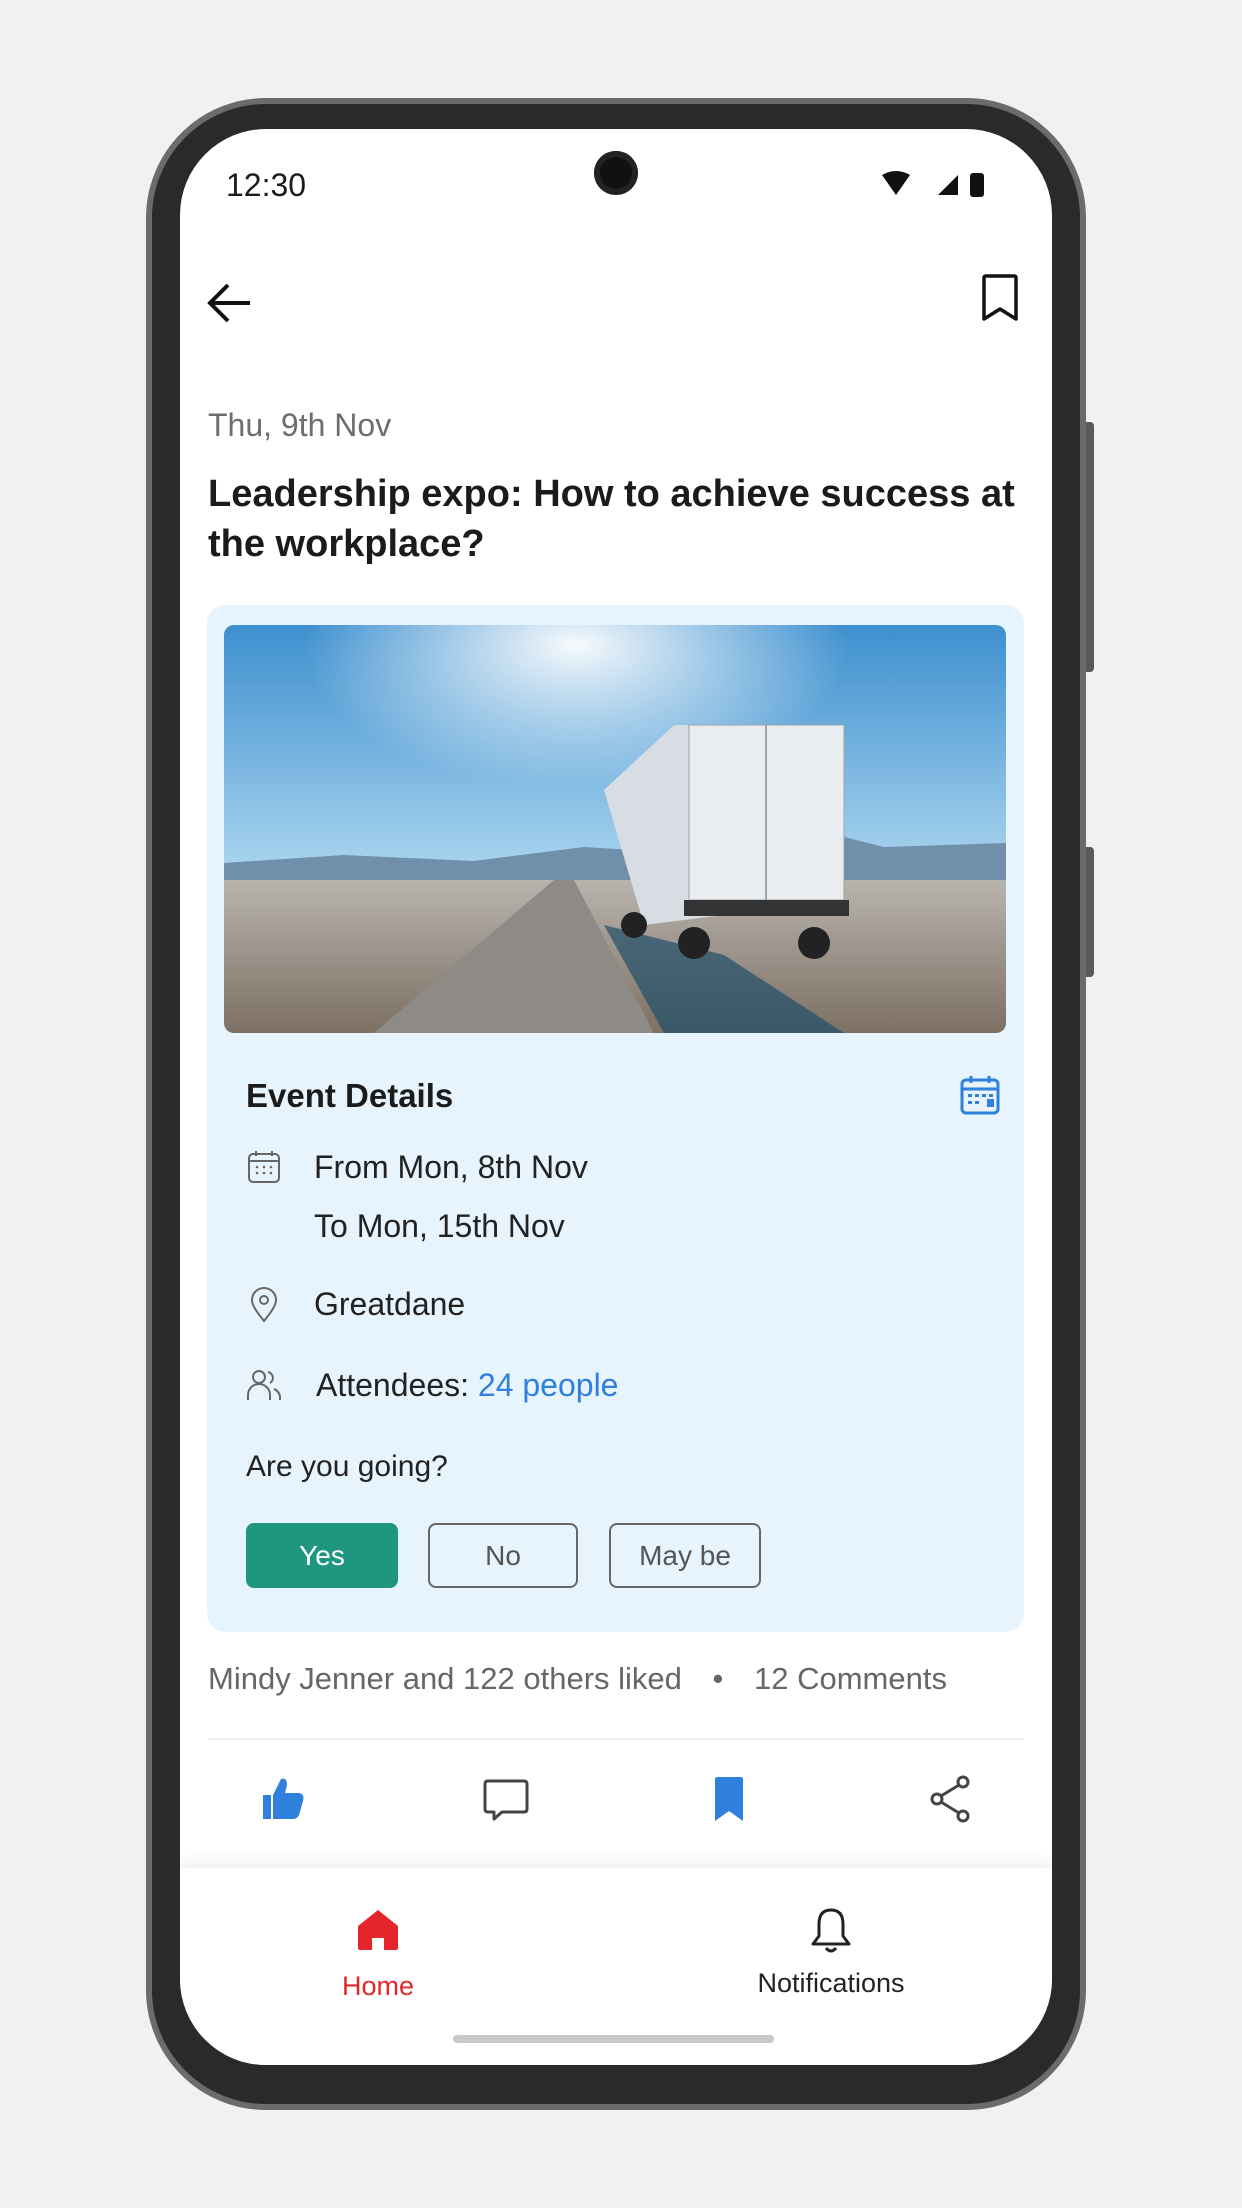  What do you see at coordinates (850, 1678) in the screenshot?
I see `comments-count: 12 Comments` at bounding box center [850, 1678].